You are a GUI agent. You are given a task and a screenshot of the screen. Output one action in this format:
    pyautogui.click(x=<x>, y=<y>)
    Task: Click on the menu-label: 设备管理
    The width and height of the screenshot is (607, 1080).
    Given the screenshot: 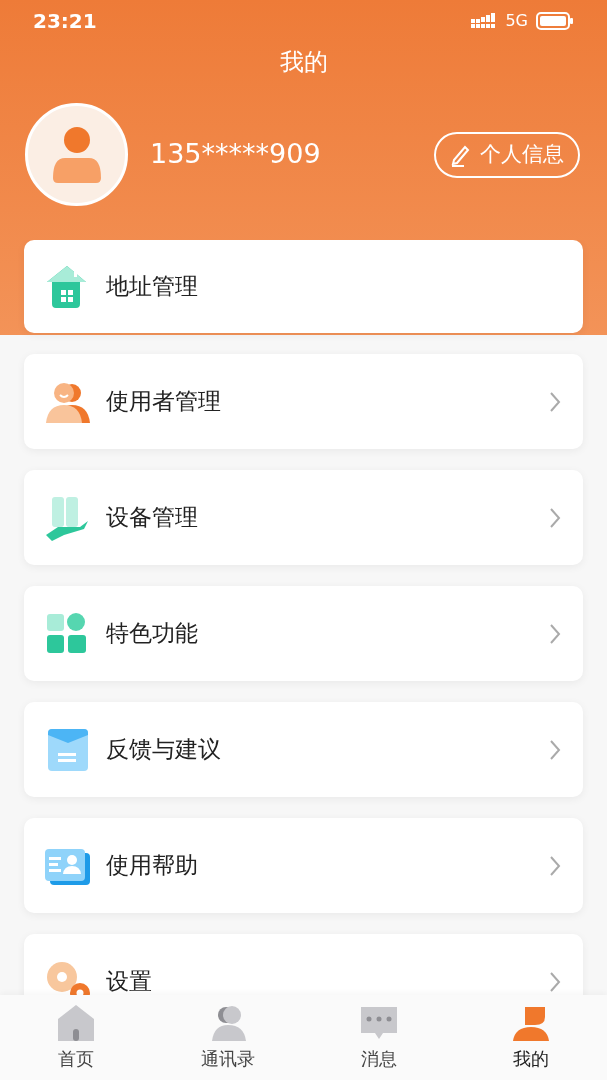 What is the action you would take?
    pyautogui.click(x=152, y=518)
    